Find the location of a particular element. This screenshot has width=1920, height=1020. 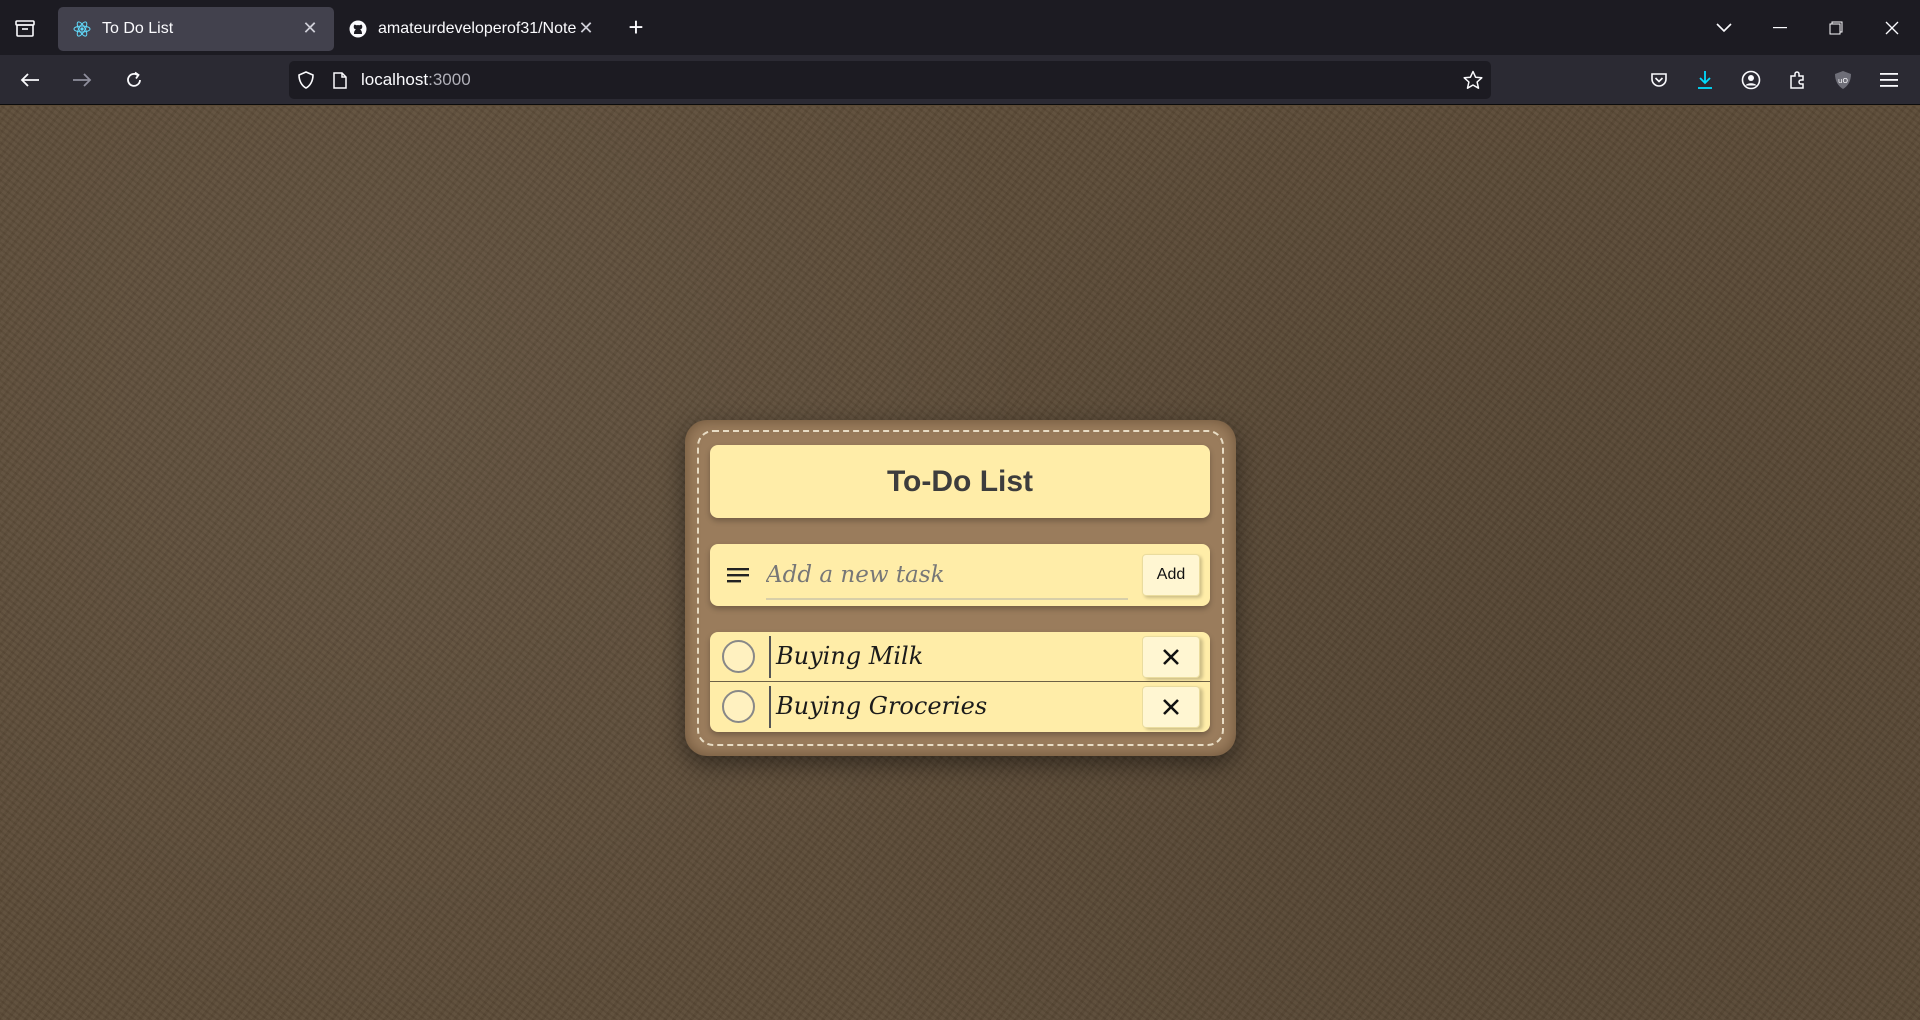

tab-title: amateurdeveloperof31/NoteSat is located at coordinates (477, 28).